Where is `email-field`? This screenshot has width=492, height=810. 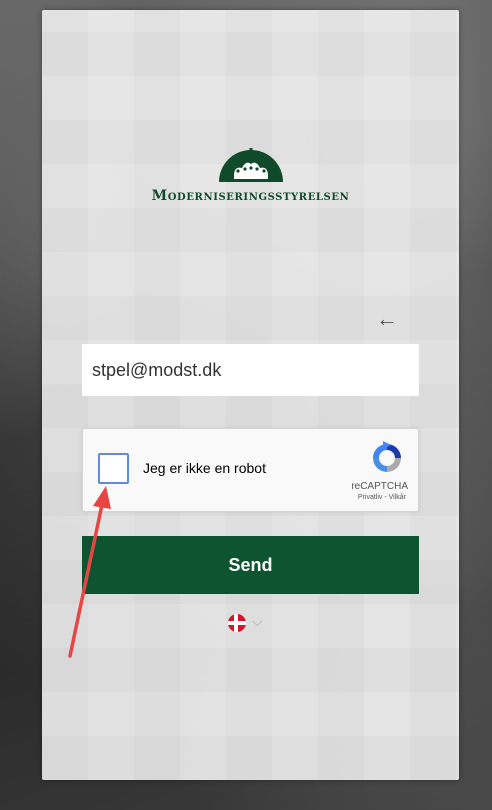
email-field is located at coordinates (250, 370).